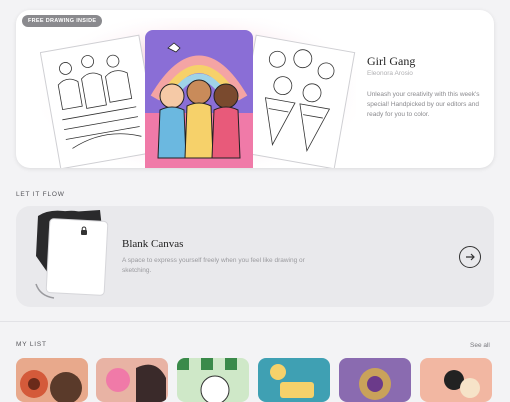 The height and width of the screenshot is (402, 510). Describe the element at coordinates (72, 254) in the screenshot. I see `blank-canvas-artwork` at that location.